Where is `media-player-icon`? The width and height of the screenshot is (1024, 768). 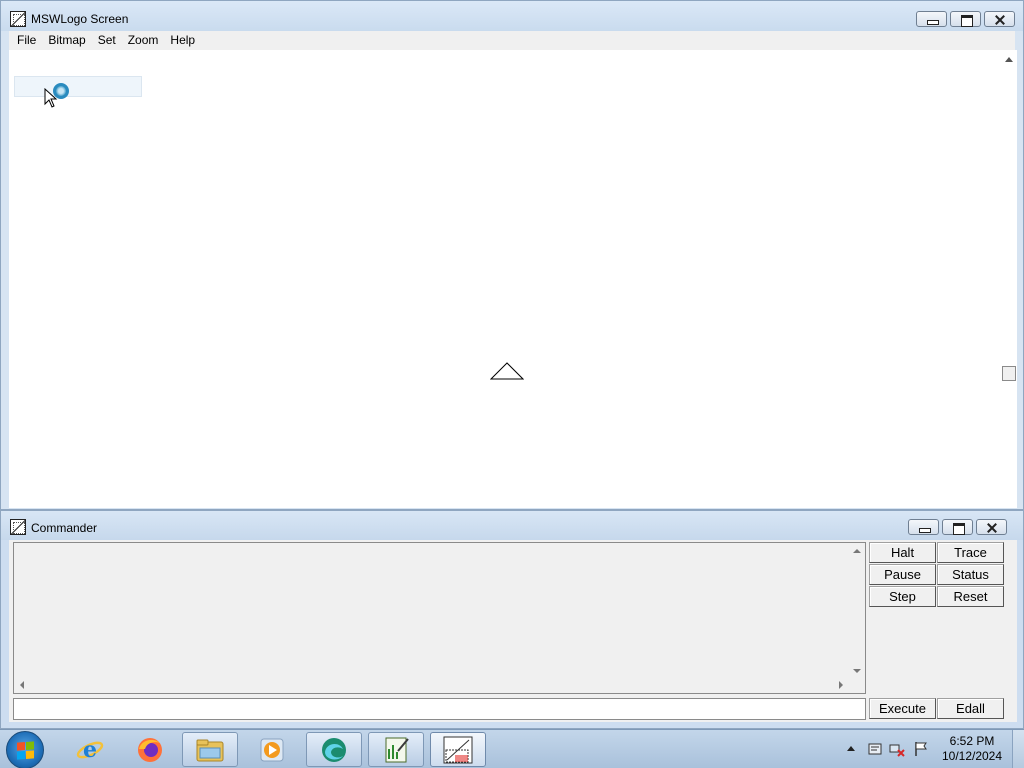
media-player-icon is located at coordinates (272, 749).